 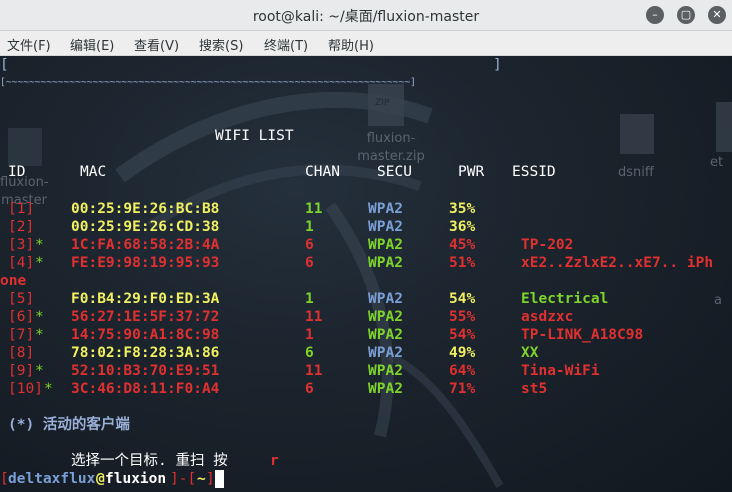 What do you see at coordinates (145, 353) in the screenshot?
I see `row-mac: 78:02:F8:28:3A:86` at bounding box center [145, 353].